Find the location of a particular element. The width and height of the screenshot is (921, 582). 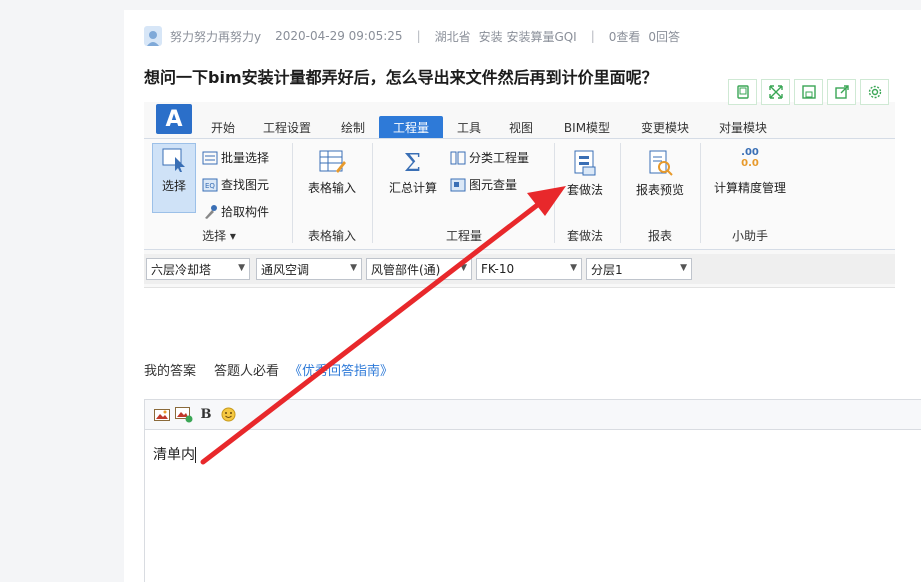

precision-manage-tool: .00 0.0 计算精度管理 is located at coordinates (750, 171).